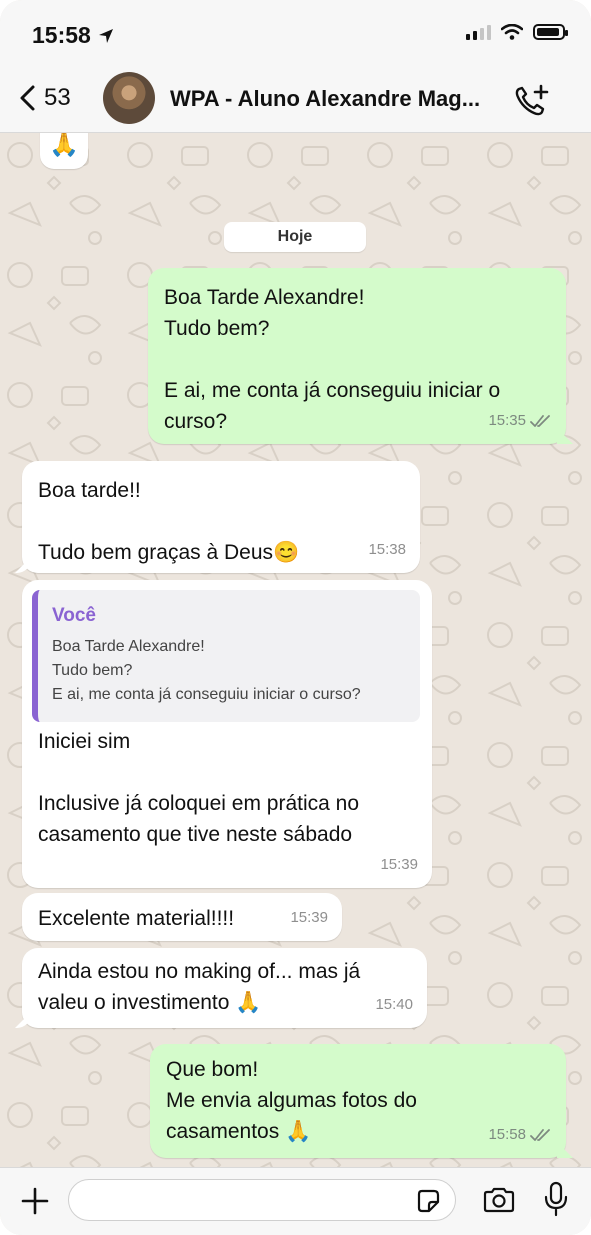  What do you see at coordinates (64, 145) in the screenshot?
I see `prayer-emoji: 🙏` at bounding box center [64, 145].